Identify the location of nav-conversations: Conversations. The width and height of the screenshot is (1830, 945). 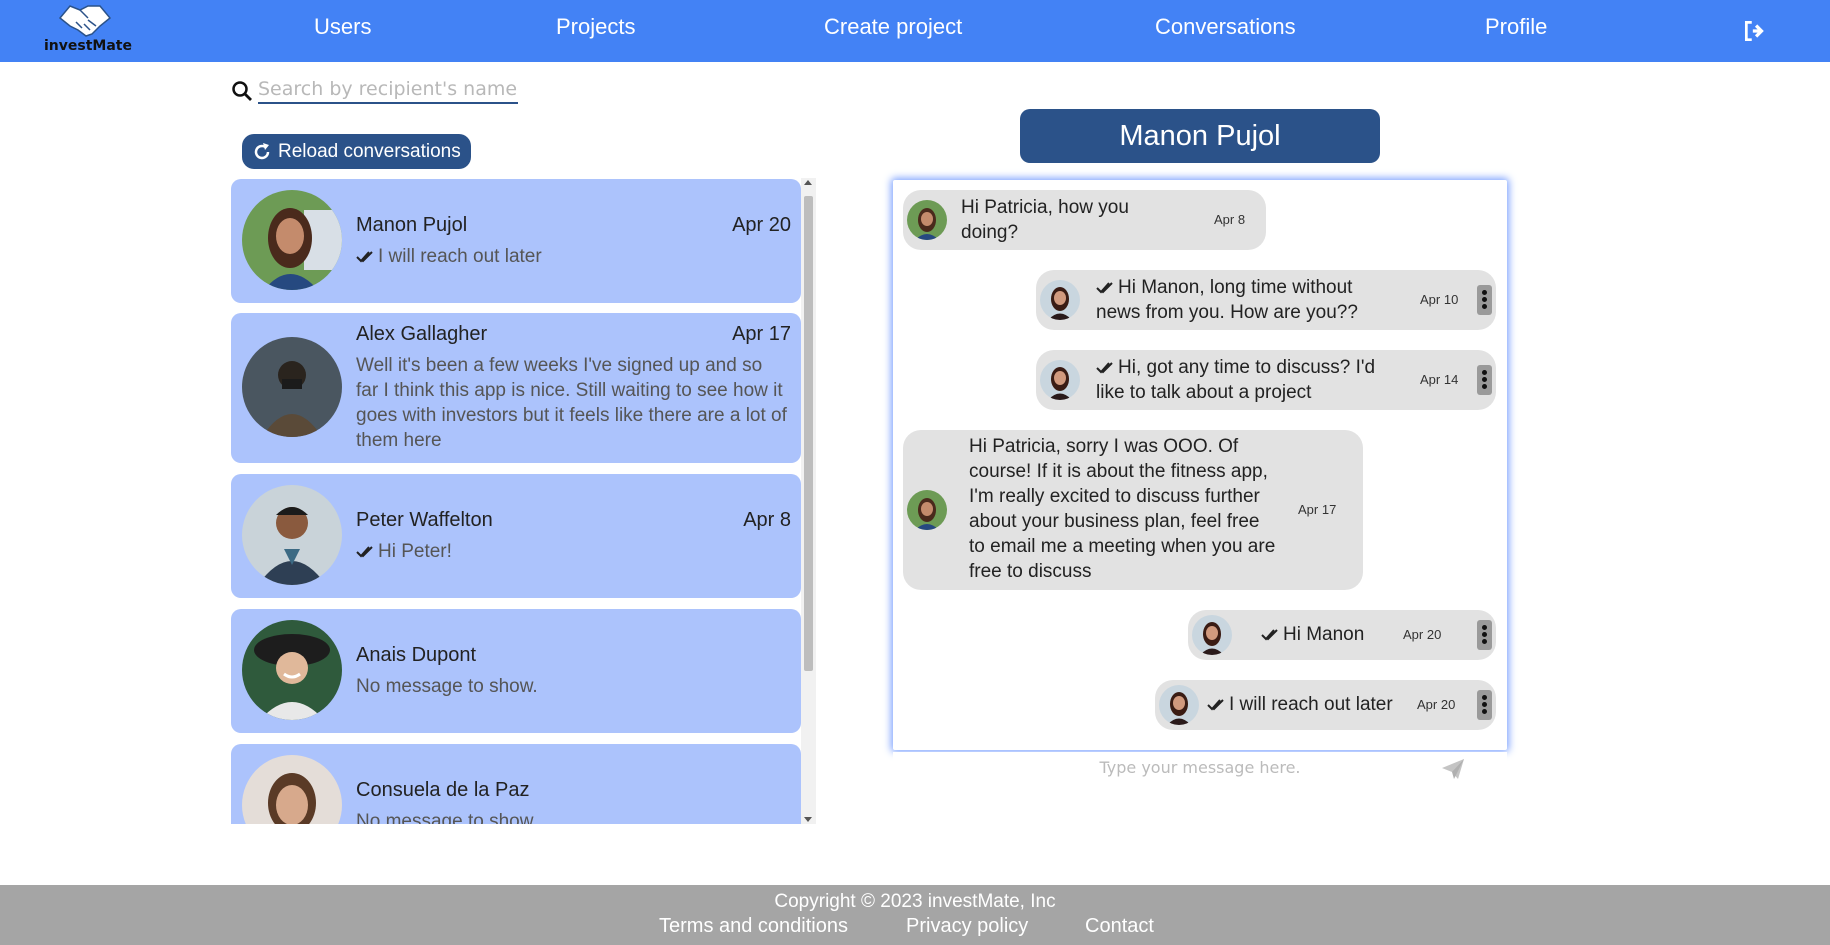
(1225, 27).